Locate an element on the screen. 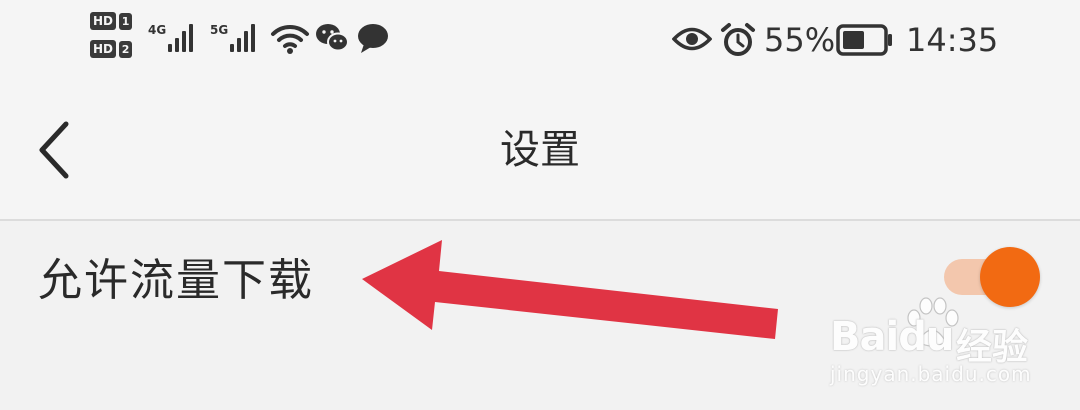  watermark-url: jingyan.baidu.com is located at coordinates (931, 374).